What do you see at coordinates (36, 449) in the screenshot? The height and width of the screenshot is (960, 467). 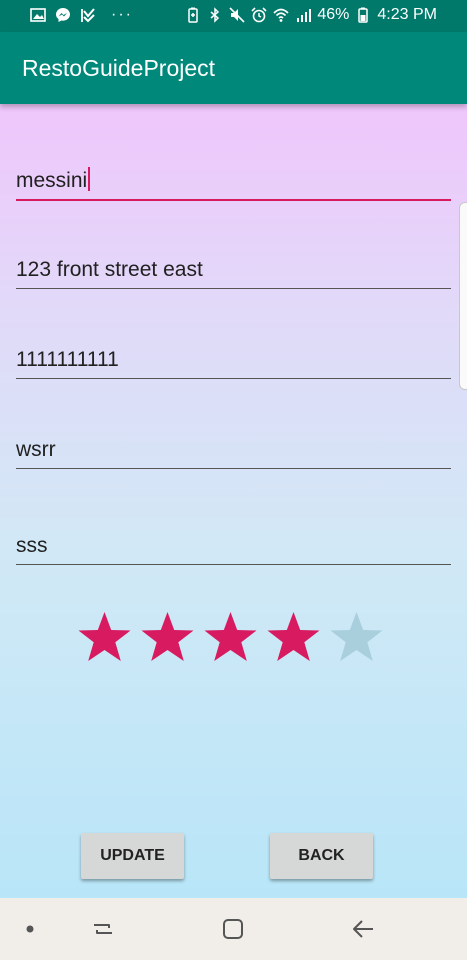 I see `description-field-value: wsrr` at bounding box center [36, 449].